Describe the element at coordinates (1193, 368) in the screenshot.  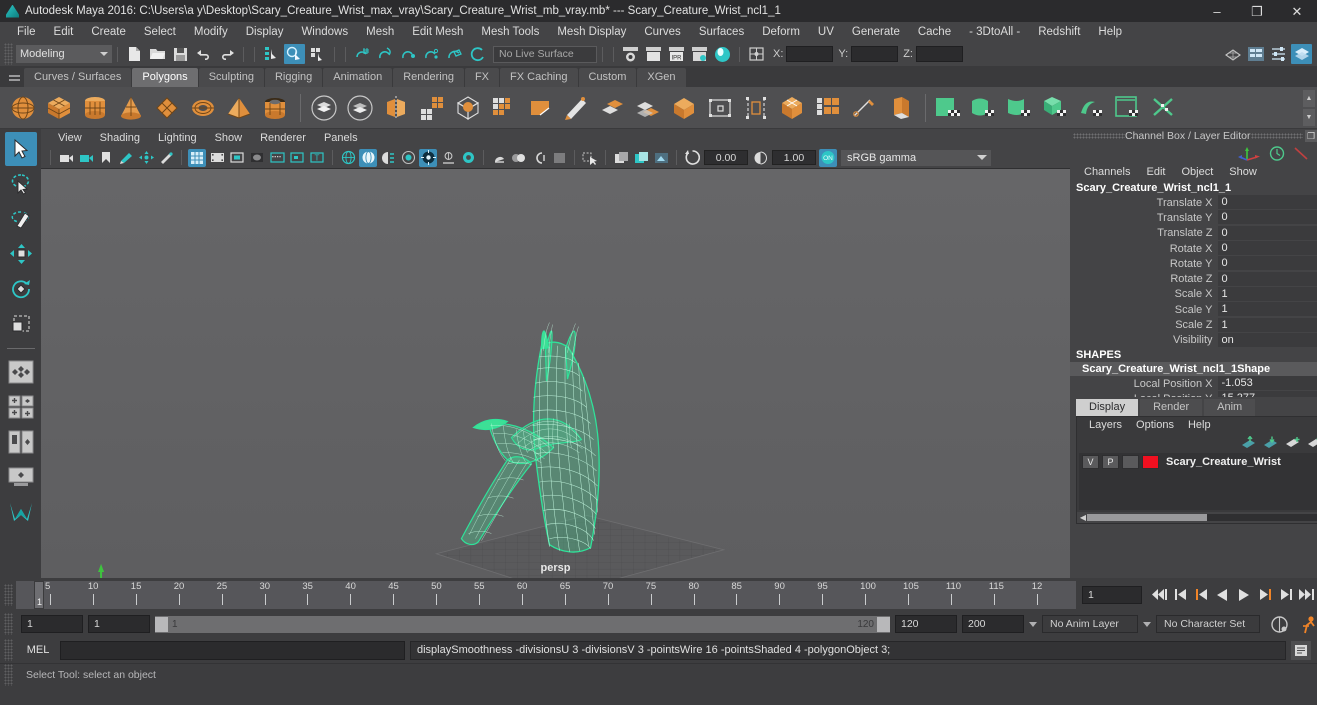
I see `shape-node-name: Scary_Creature_Wrist_ncl1_1Shape` at that location.